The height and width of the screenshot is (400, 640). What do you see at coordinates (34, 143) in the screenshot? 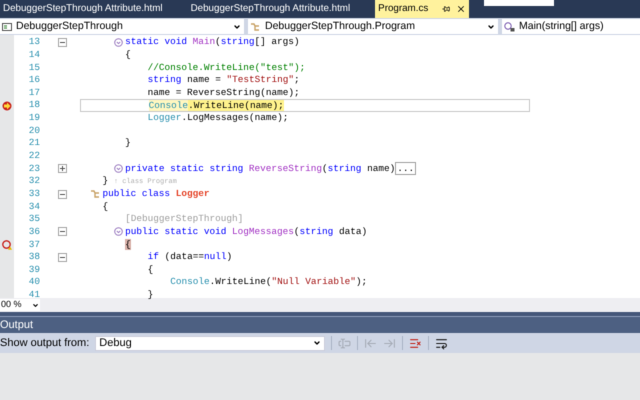
I see `line-number: 21` at bounding box center [34, 143].